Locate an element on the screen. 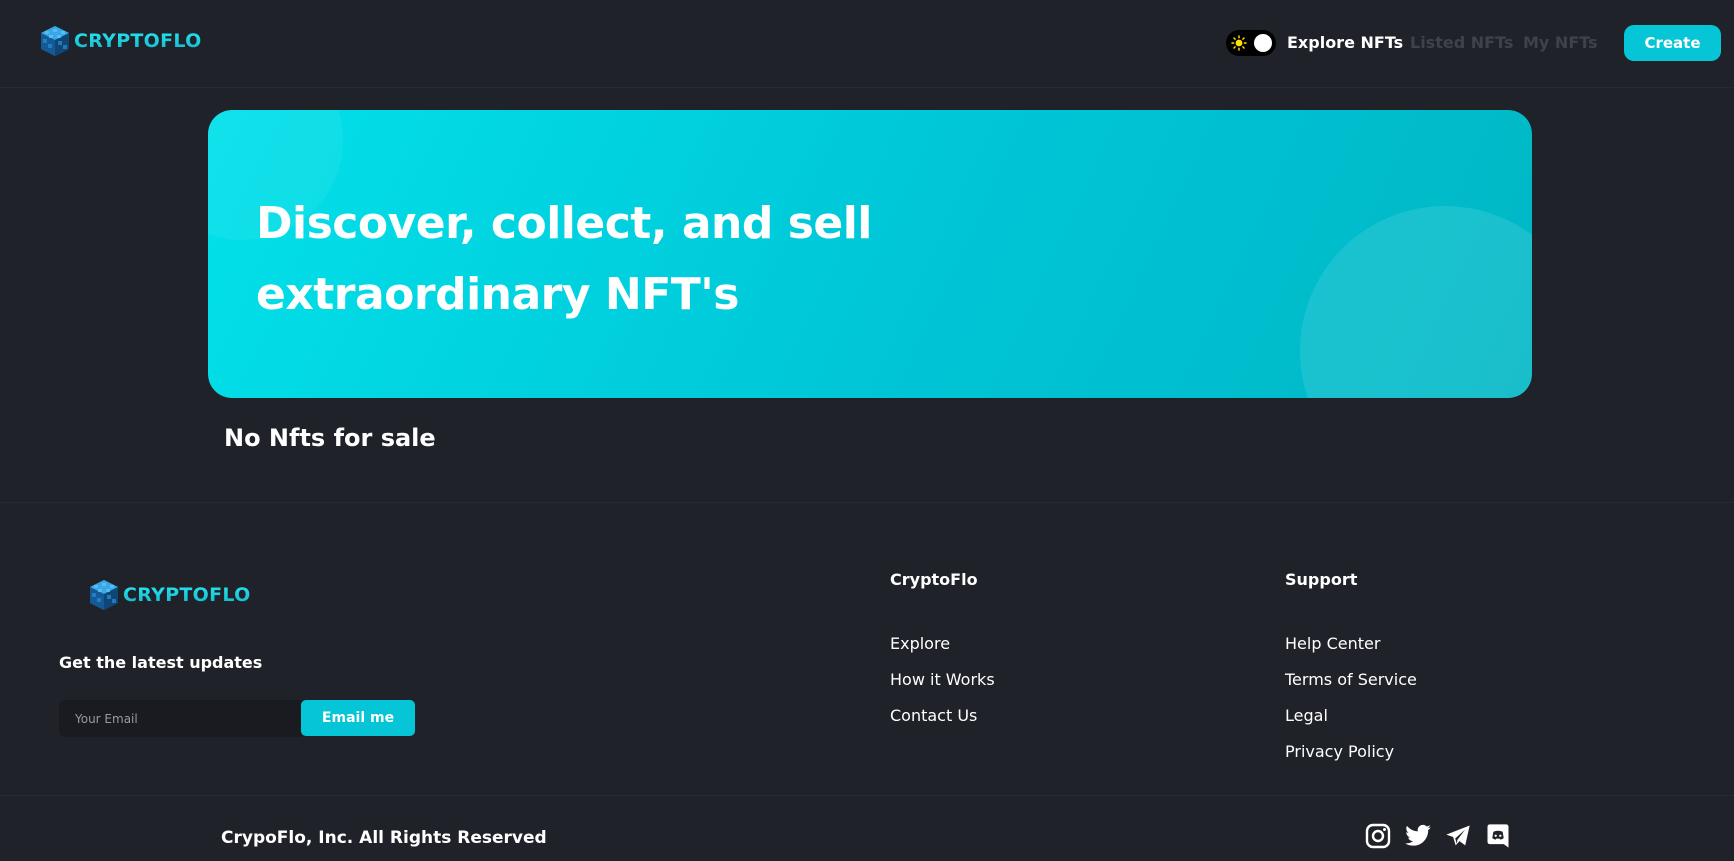  sun-icon is located at coordinates (1239, 43).